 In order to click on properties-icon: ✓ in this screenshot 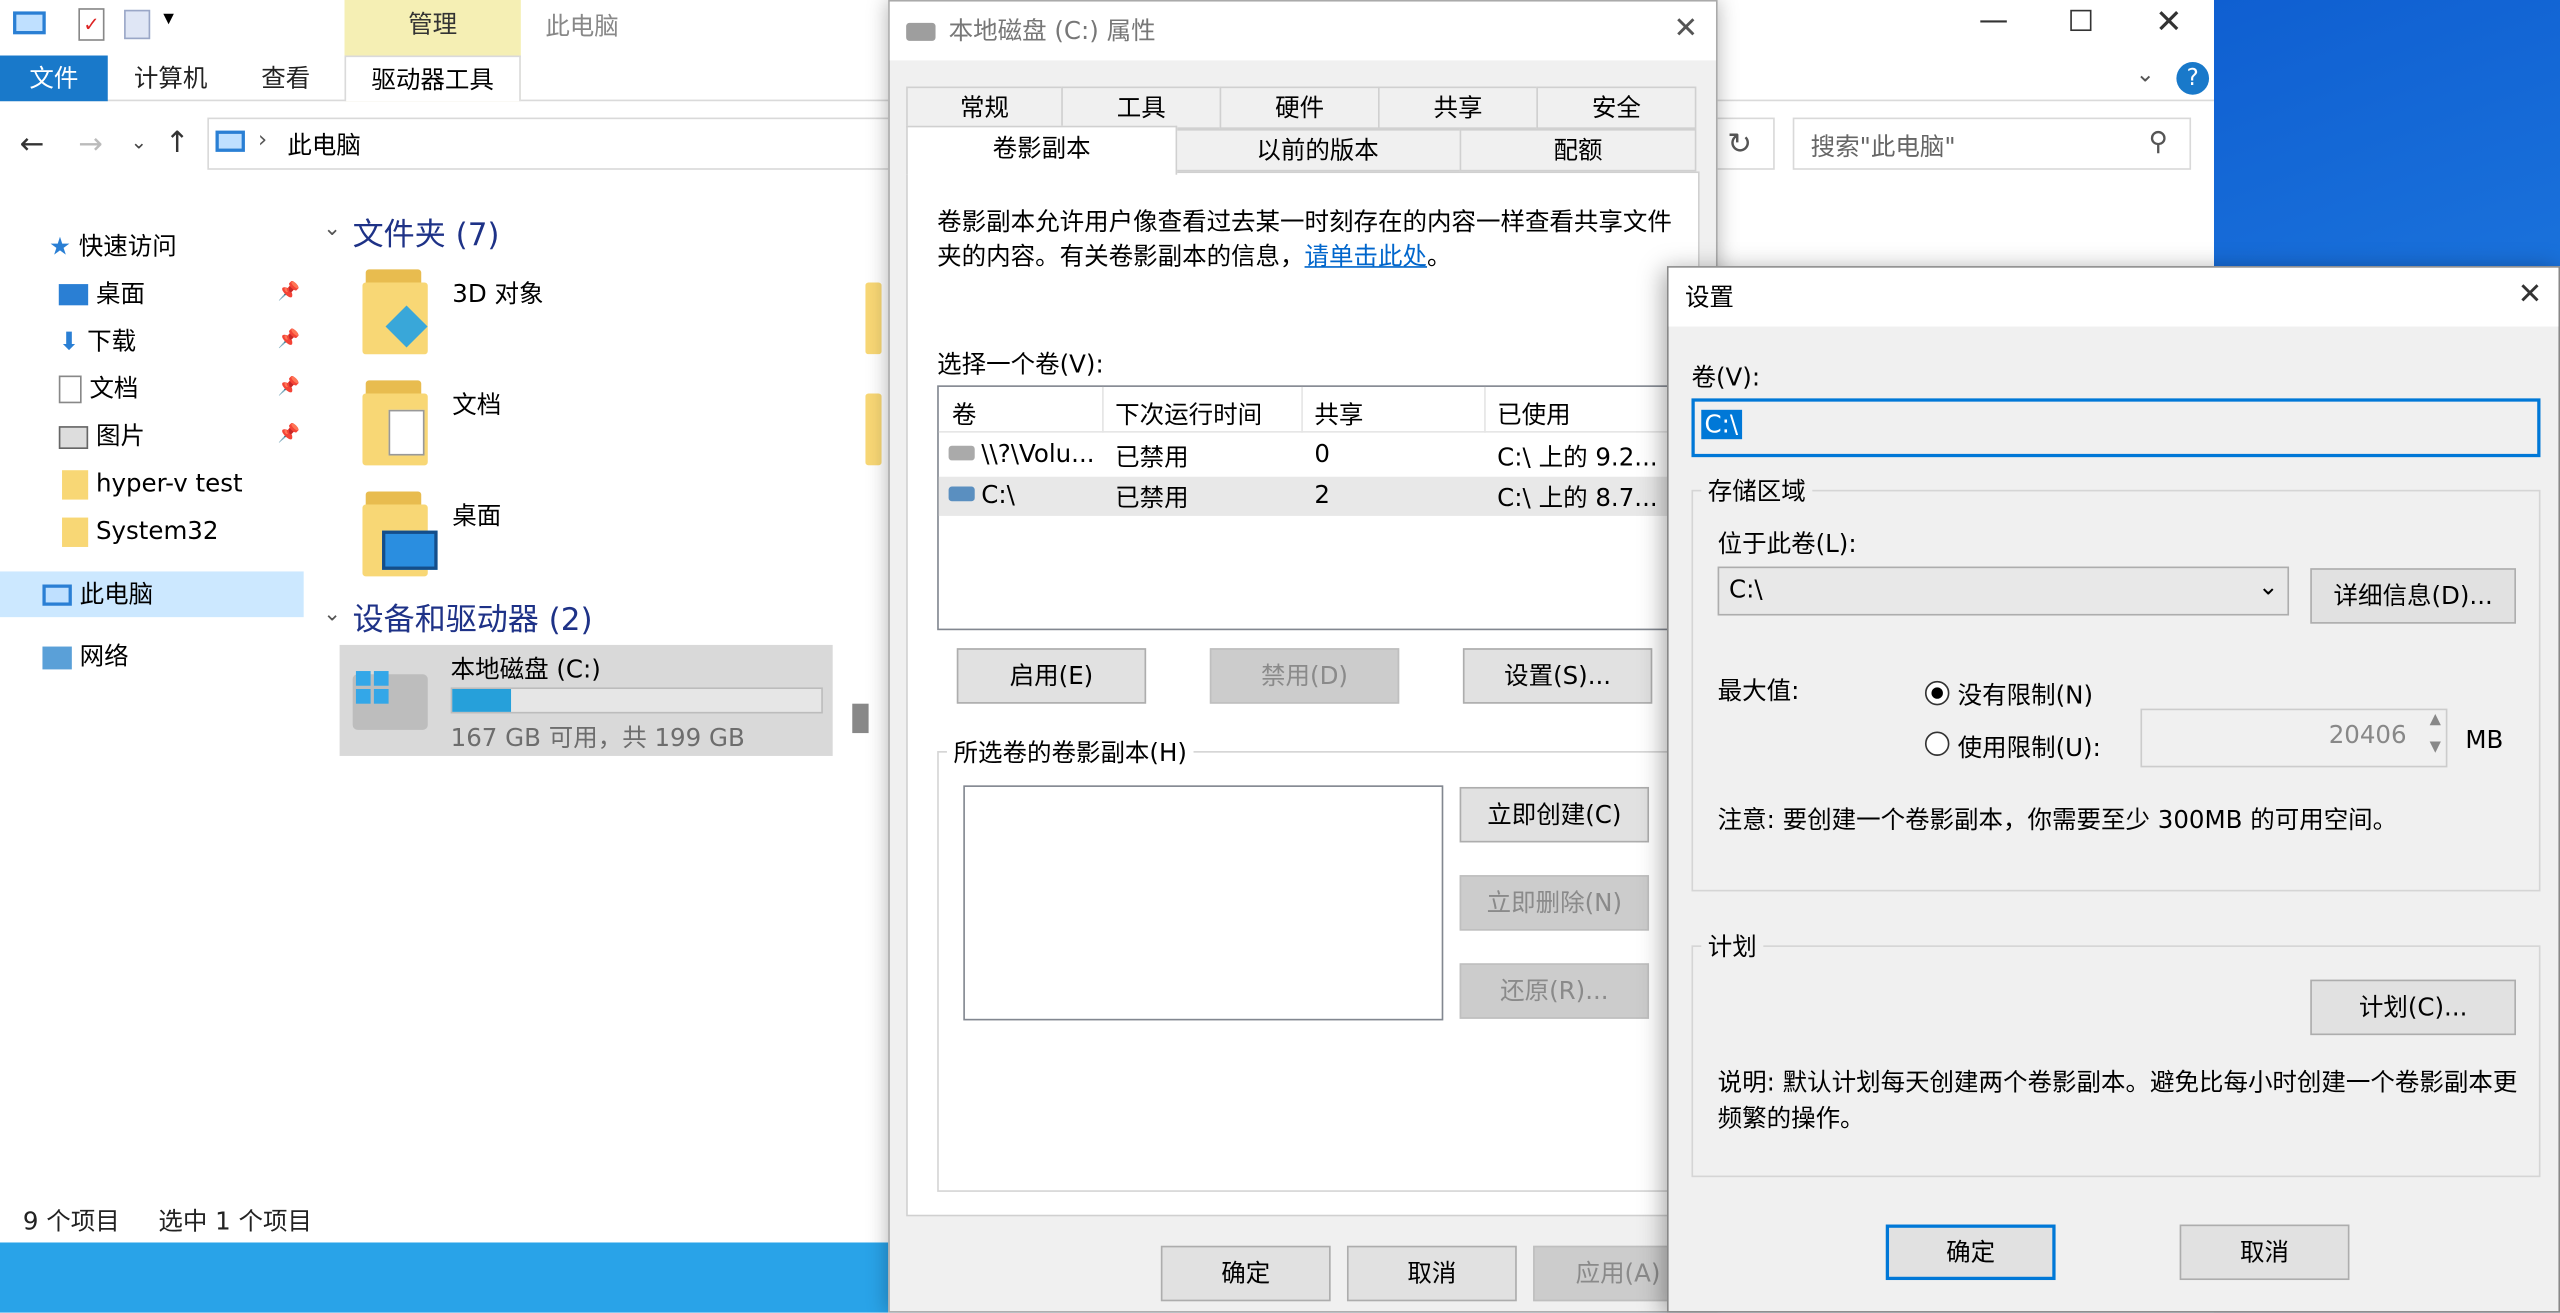, I will do `click(91, 24)`.